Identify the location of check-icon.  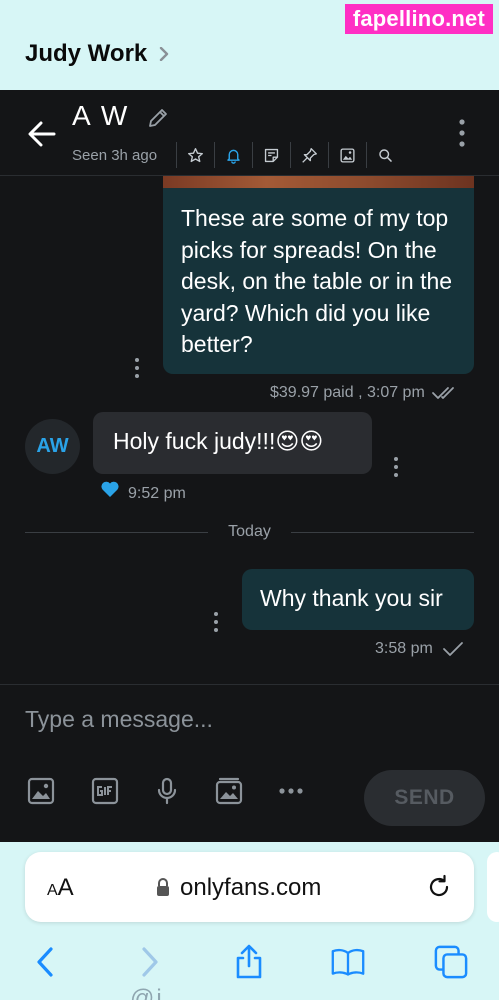
(452, 649).